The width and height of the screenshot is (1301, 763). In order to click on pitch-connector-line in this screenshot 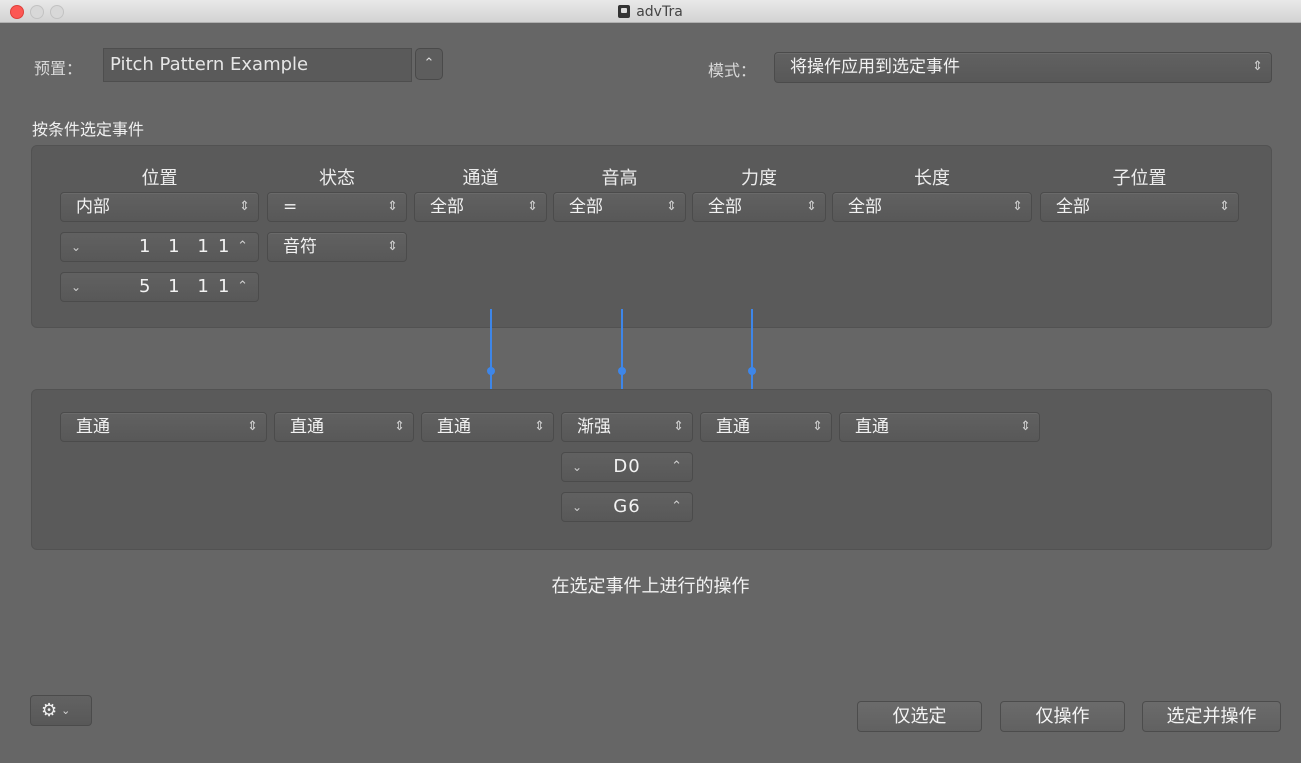, I will do `click(622, 354)`.